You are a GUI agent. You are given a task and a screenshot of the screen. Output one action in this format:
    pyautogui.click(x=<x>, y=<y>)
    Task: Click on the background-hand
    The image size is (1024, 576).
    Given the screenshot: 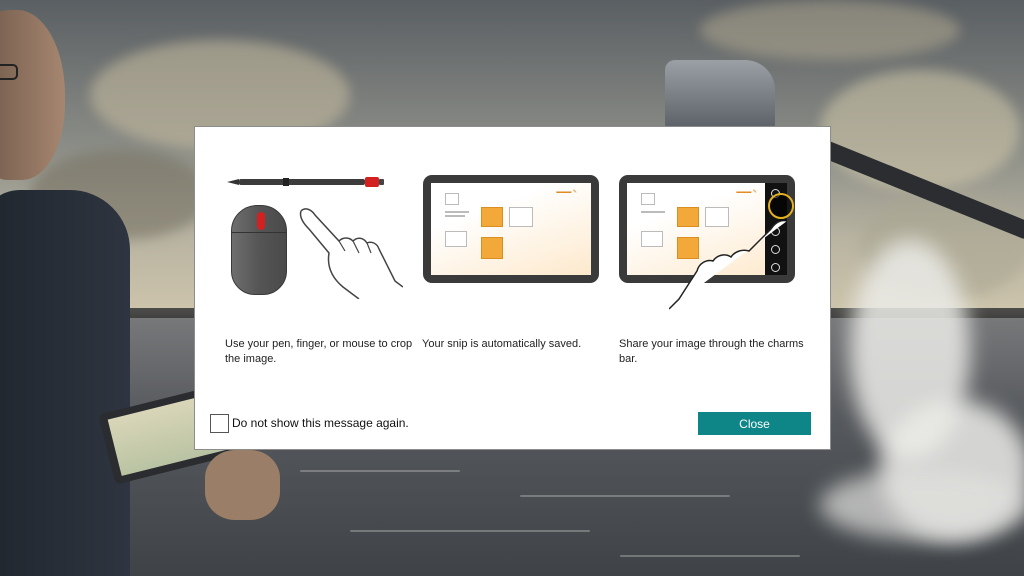 What is the action you would take?
    pyautogui.click(x=242, y=485)
    